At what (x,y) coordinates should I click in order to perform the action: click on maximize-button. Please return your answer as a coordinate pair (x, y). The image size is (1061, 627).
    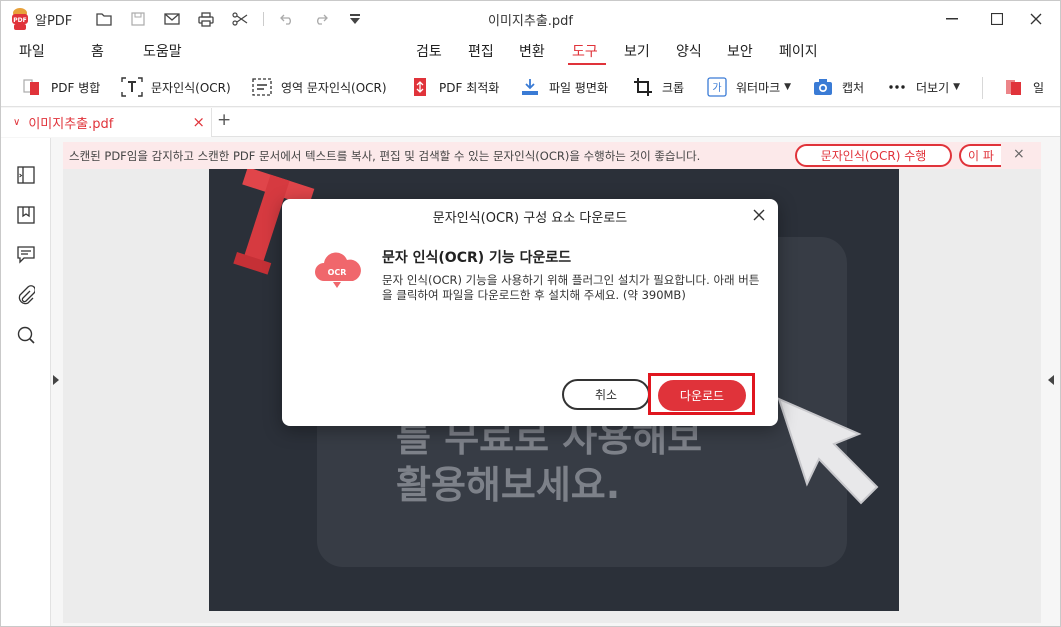
    Looking at the image, I should click on (997, 19).